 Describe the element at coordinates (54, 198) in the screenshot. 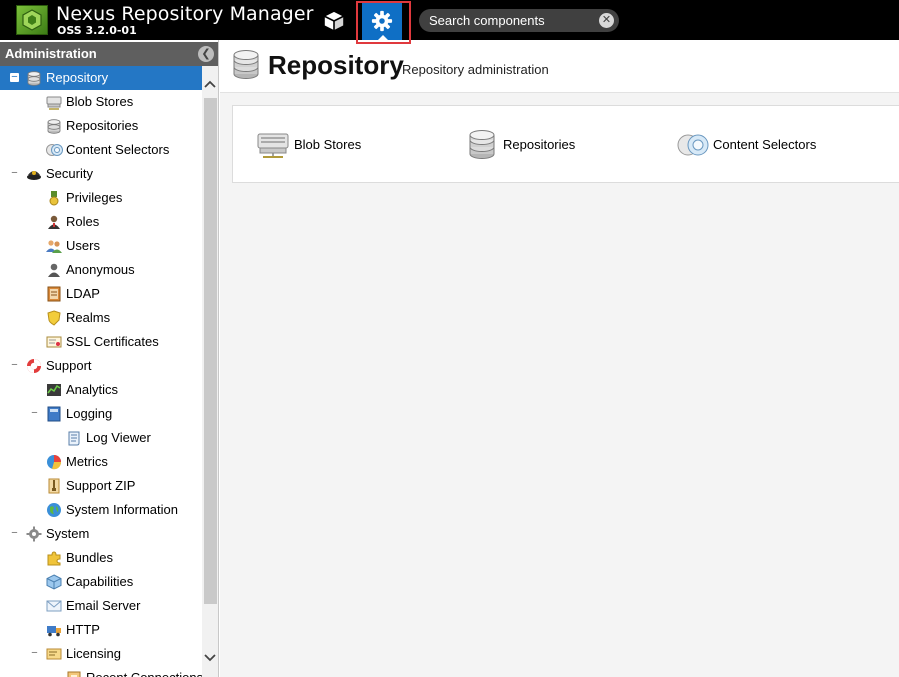

I see `medal-icon` at that location.